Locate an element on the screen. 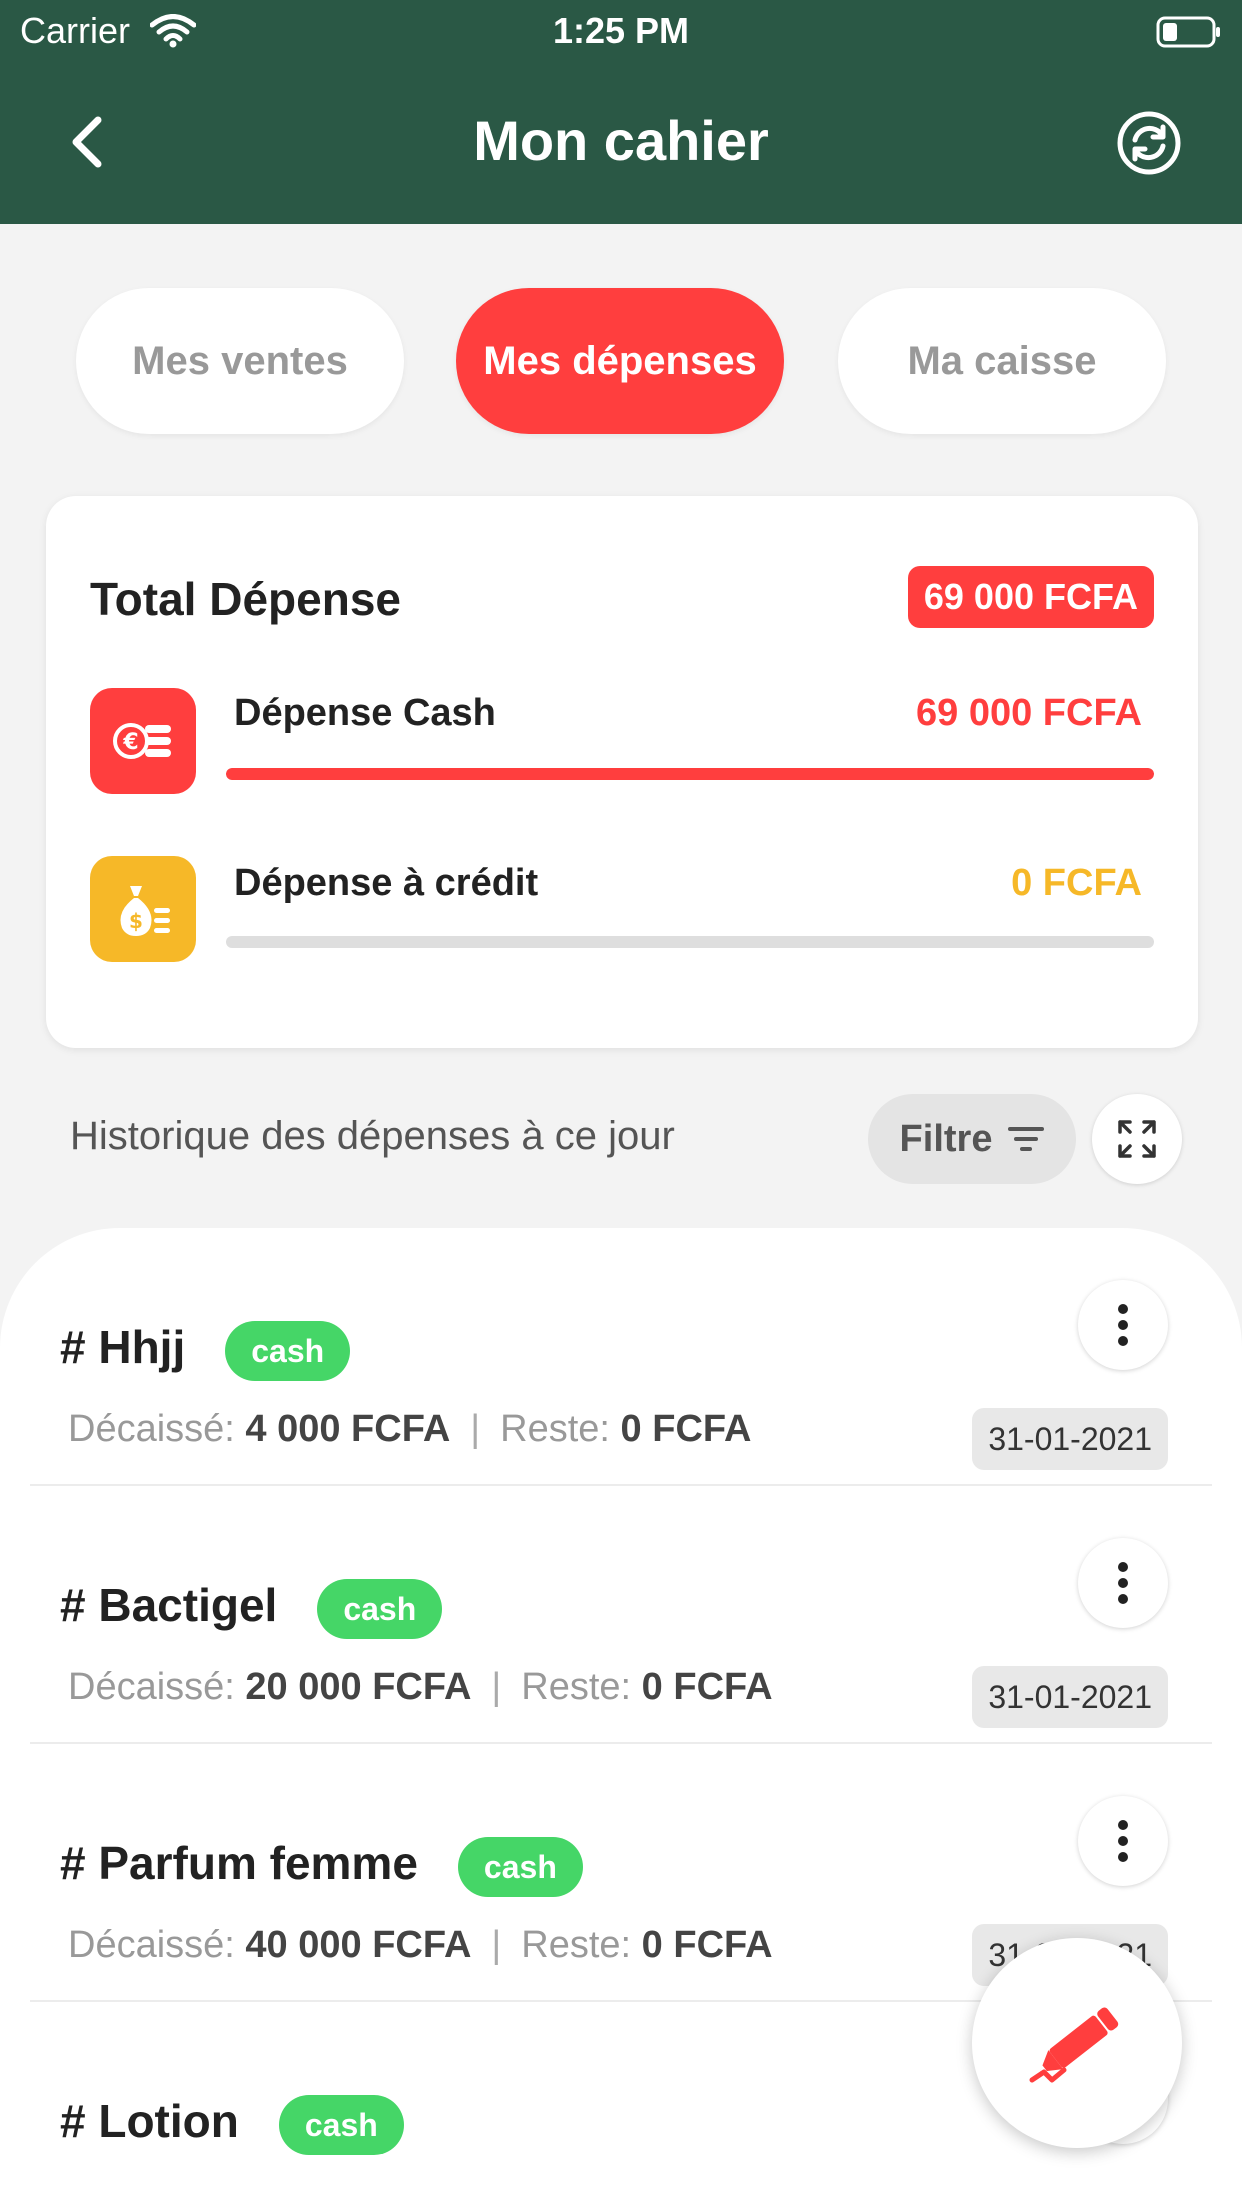  coins-icon: € is located at coordinates (143, 741).